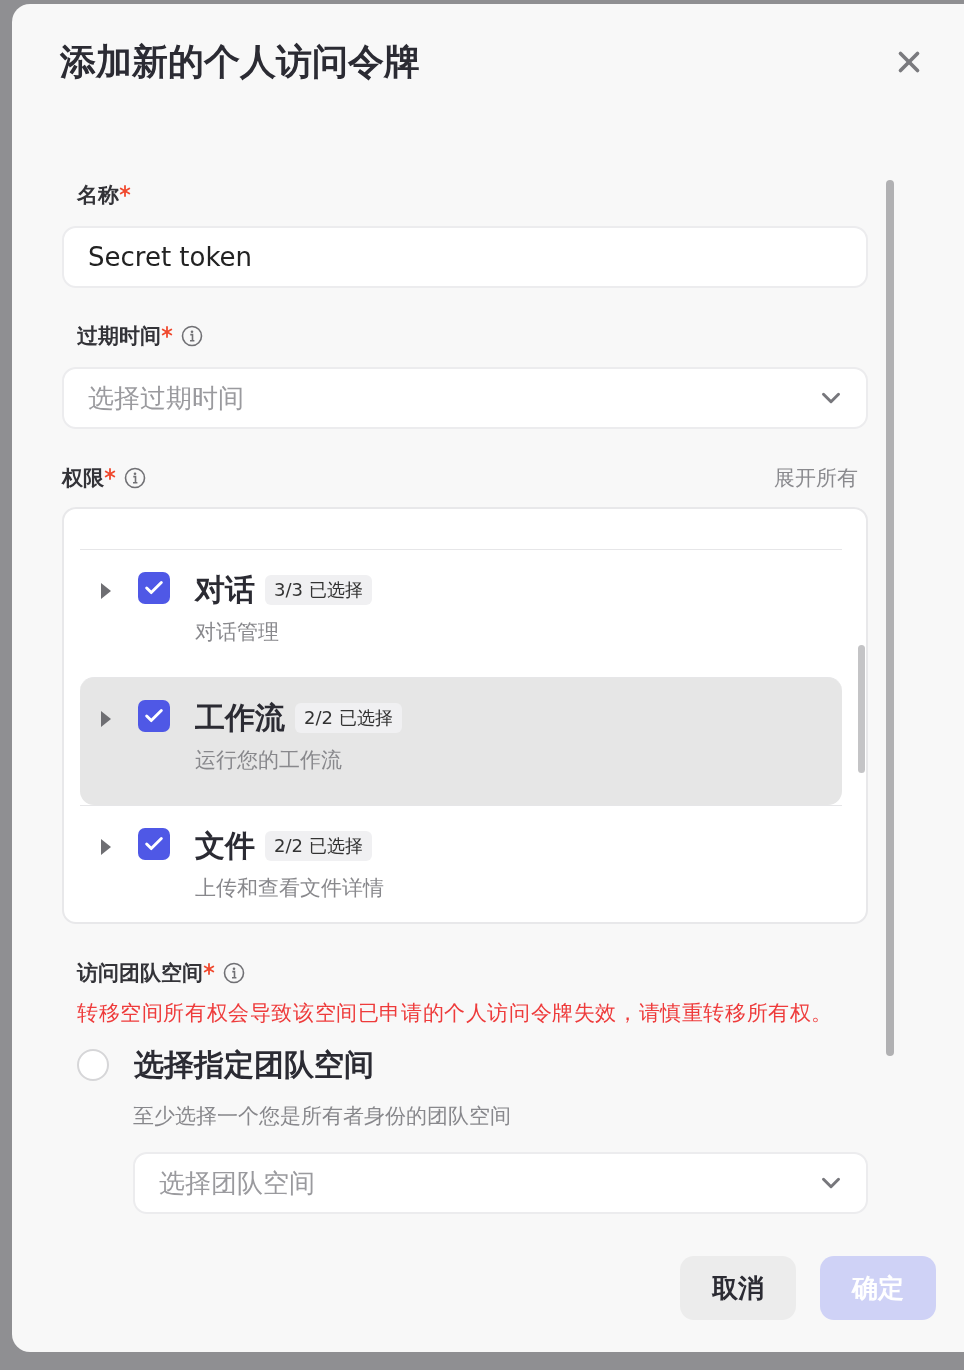  What do you see at coordinates (461, 741) in the screenshot?
I see `permission-row: 工作流 2/2 已选择 运行您的工作流` at bounding box center [461, 741].